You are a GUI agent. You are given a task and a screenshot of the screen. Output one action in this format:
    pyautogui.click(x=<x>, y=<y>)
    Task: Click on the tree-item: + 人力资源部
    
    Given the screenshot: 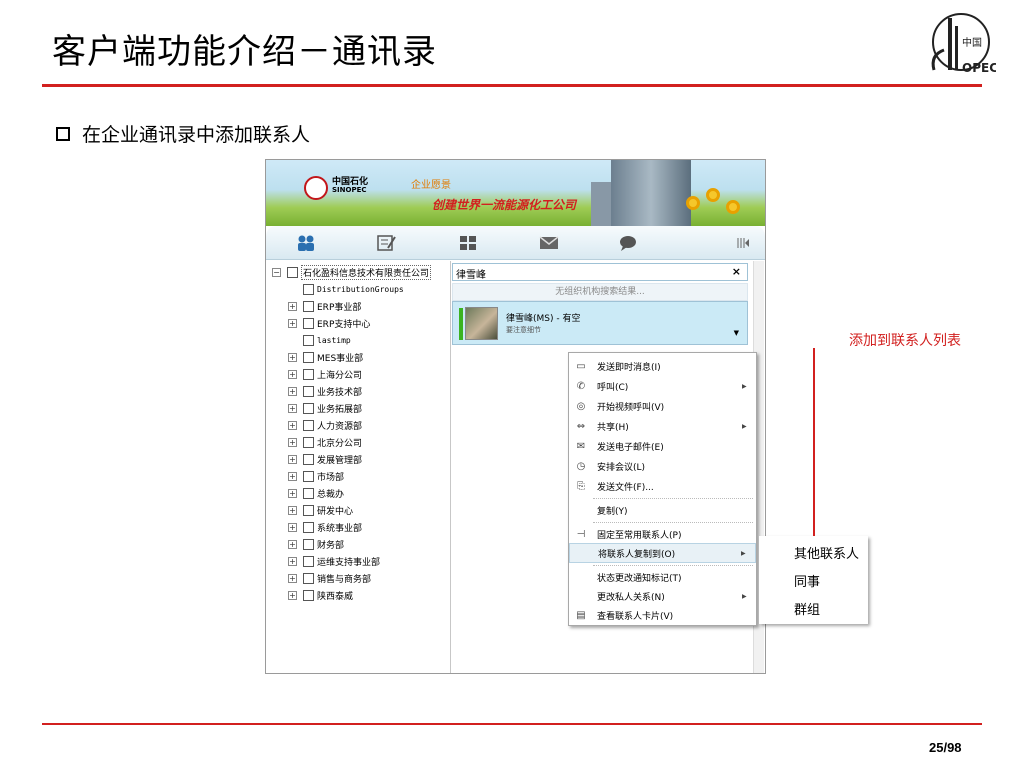 What is the action you would take?
    pyautogui.click(x=325, y=425)
    